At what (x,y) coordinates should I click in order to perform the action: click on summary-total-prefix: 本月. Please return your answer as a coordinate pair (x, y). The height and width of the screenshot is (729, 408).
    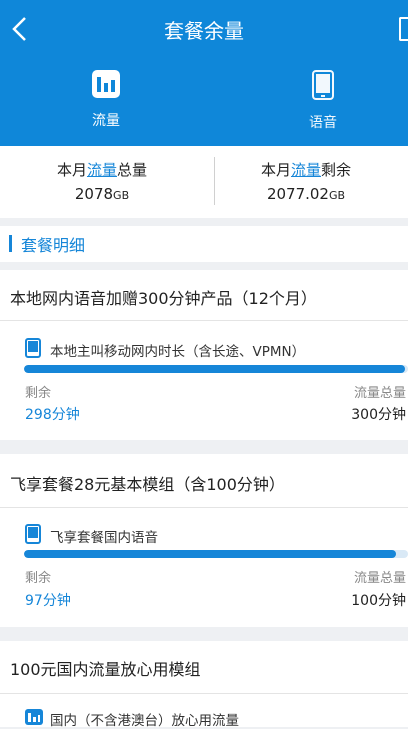
    Looking at the image, I should click on (71, 170).